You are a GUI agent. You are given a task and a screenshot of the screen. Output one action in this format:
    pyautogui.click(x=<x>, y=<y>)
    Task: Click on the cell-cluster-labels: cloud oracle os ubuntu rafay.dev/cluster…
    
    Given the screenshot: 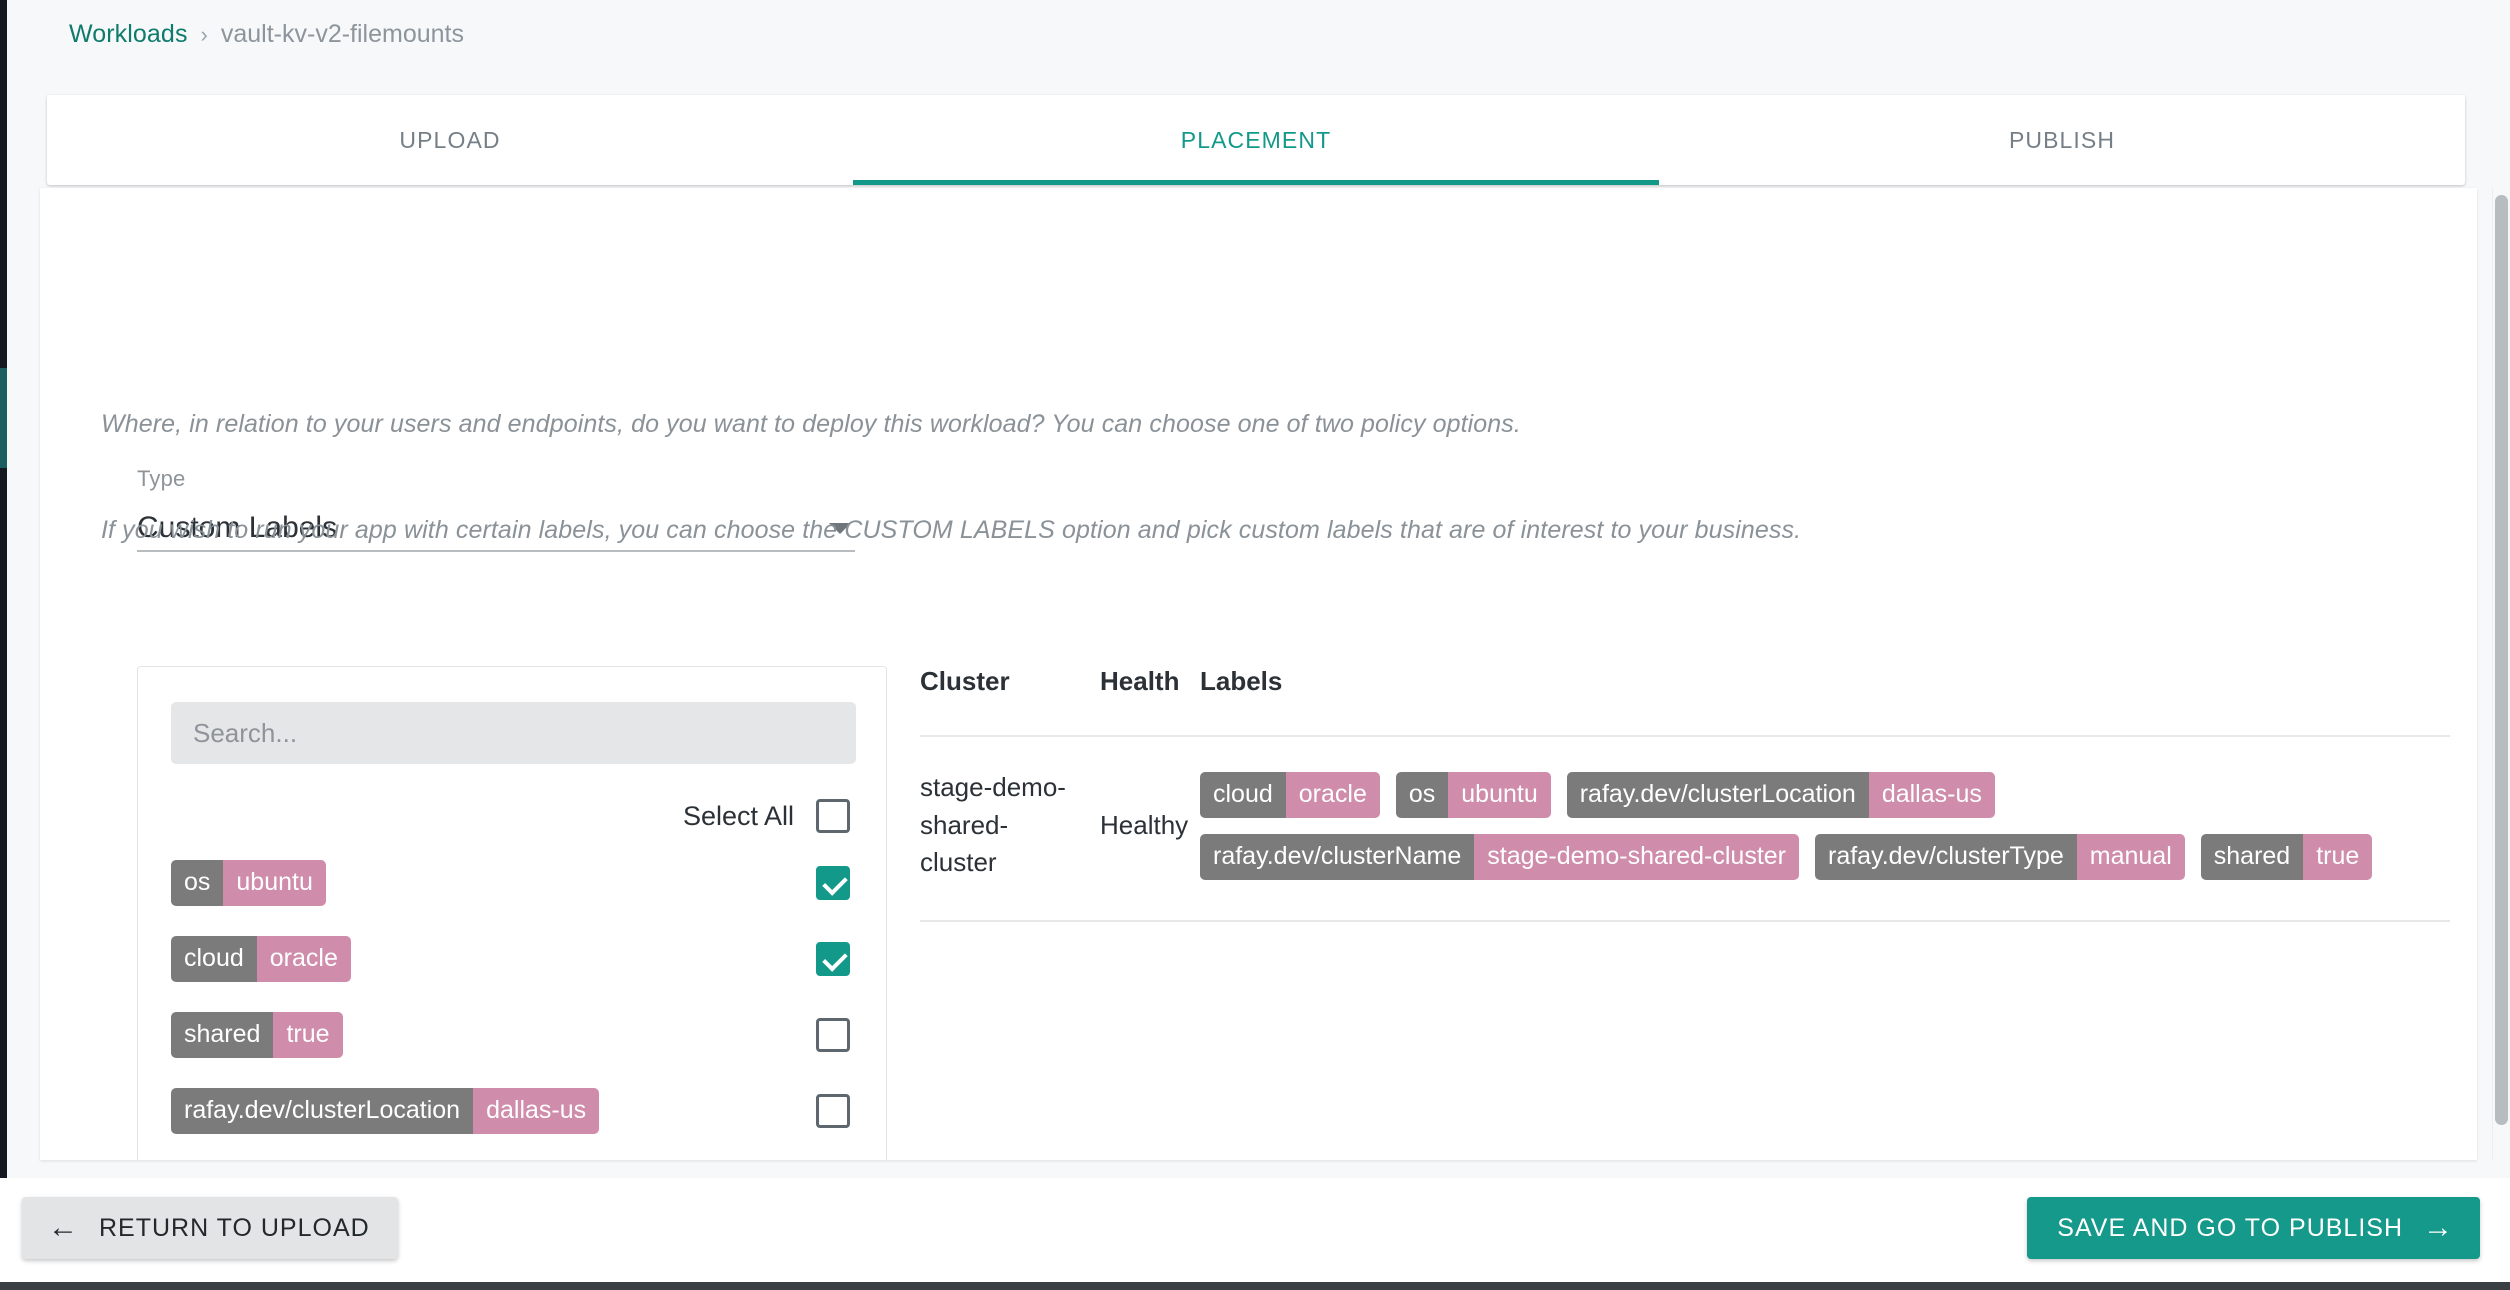 What is the action you would take?
    pyautogui.click(x=1825, y=825)
    